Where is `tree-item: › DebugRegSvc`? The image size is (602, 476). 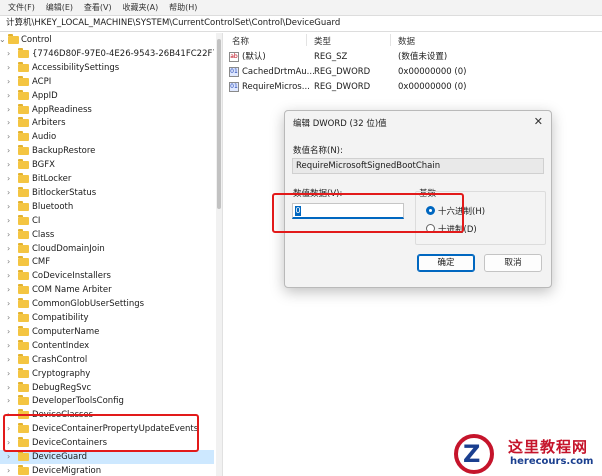
tree-item: › DebugRegSvc is located at coordinates (107, 388).